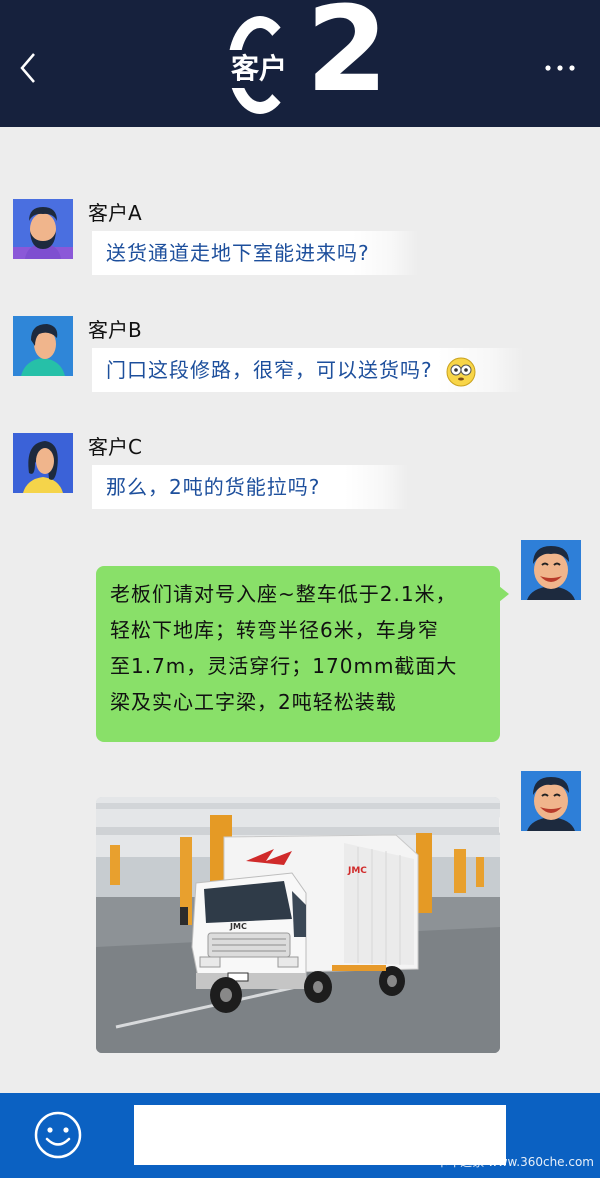 The image size is (600, 1178). I want to click on chevron-left-icon, so click(28, 68).